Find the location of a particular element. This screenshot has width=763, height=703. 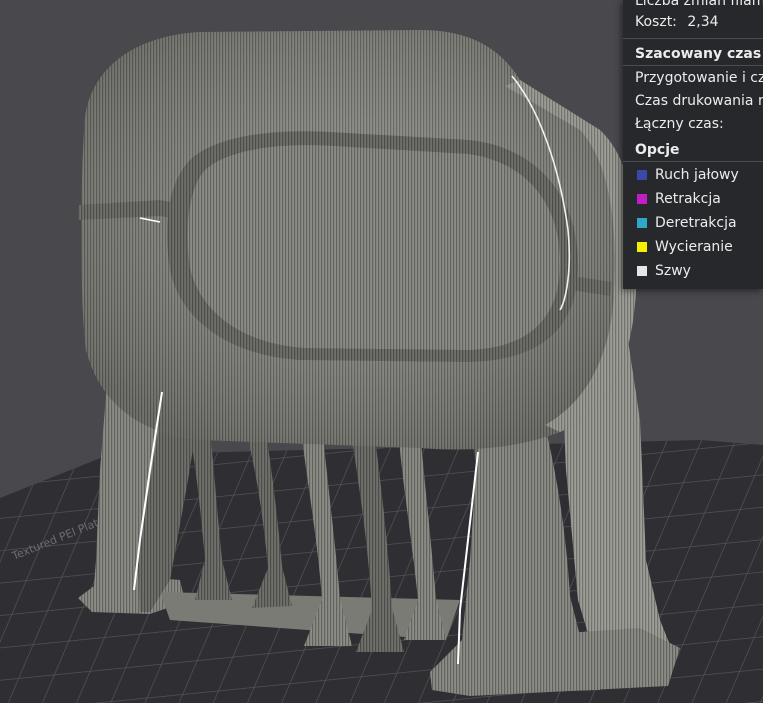

cost-value: 2,34 is located at coordinates (703, 22).